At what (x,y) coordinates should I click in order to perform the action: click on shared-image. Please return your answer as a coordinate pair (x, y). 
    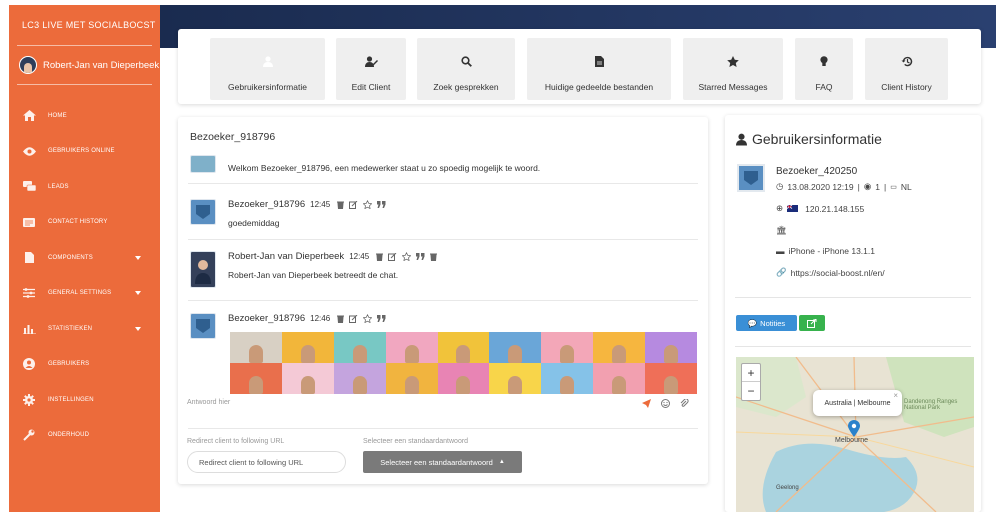
    Looking at the image, I should click on (463, 363).